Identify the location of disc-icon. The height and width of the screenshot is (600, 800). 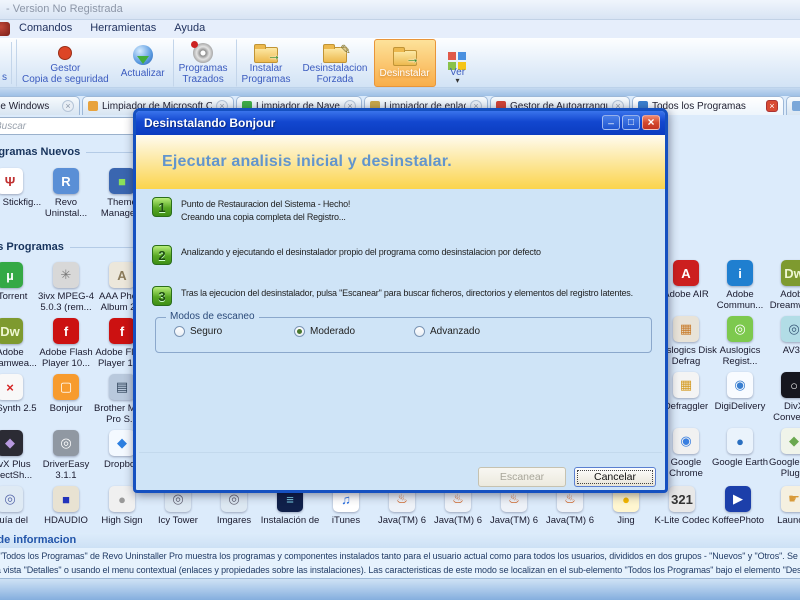
(202, 51).